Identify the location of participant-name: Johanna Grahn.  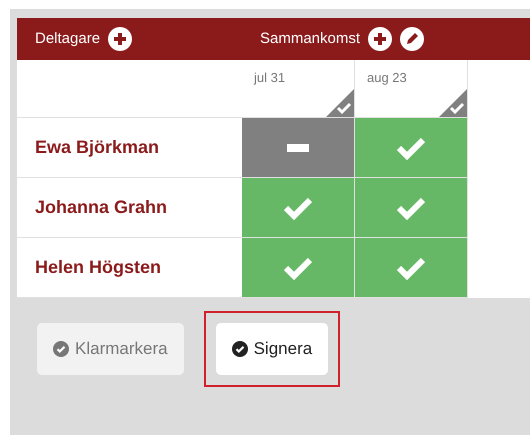
(101, 207).